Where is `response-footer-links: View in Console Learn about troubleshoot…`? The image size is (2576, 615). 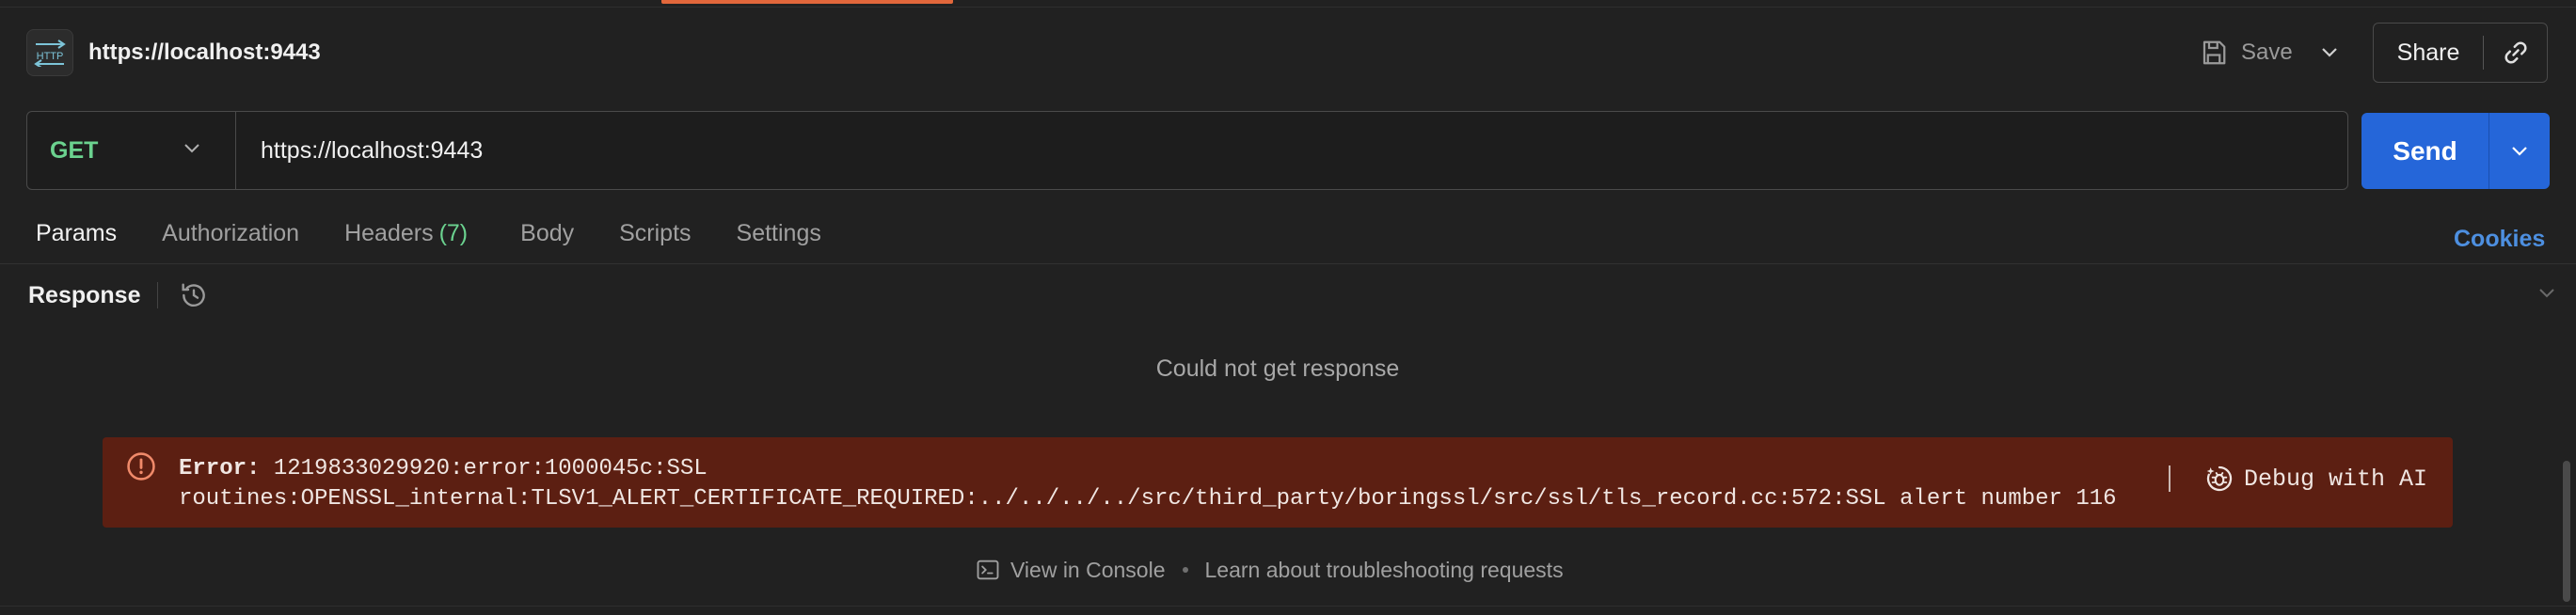 response-footer-links: View in Console Learn about troubleshoot… is located at coordinates (1269, 570).